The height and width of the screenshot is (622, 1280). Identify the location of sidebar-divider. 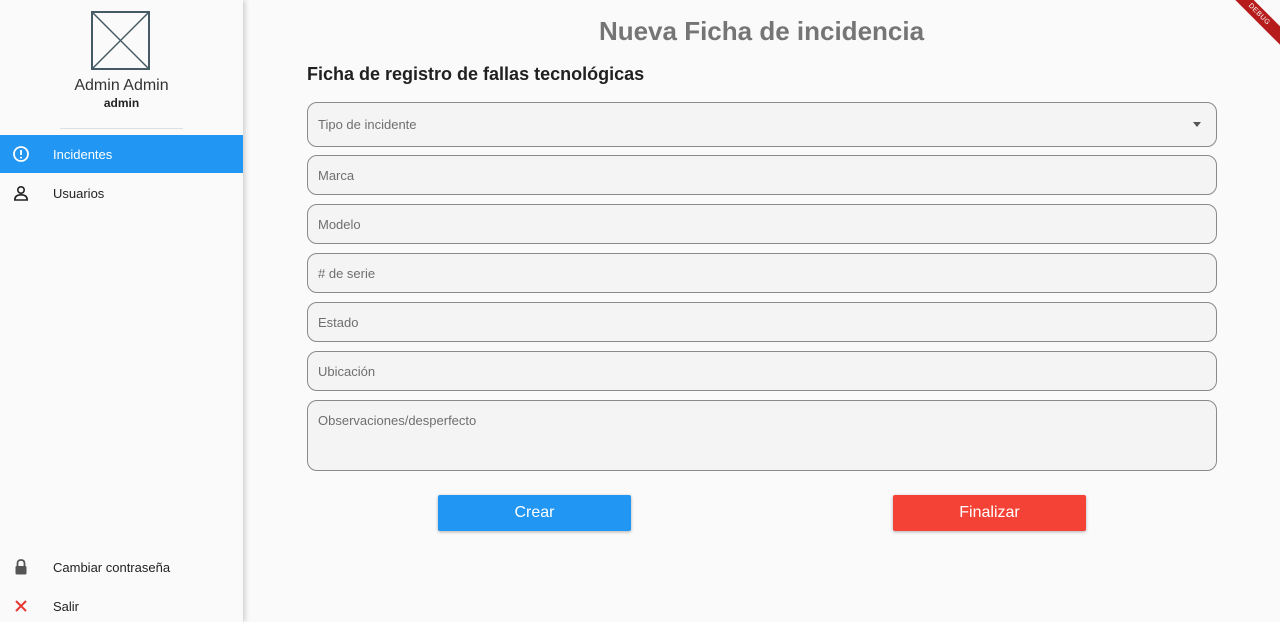
(121, 128).